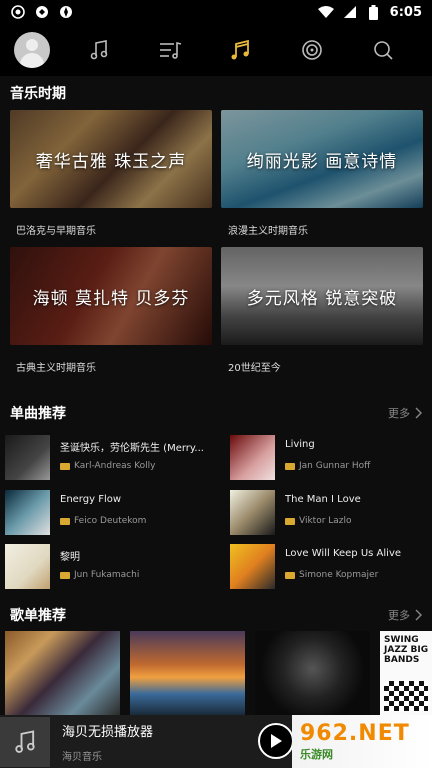  I want to click on era-label: 古典主义时期音乐, so click(56, 368).